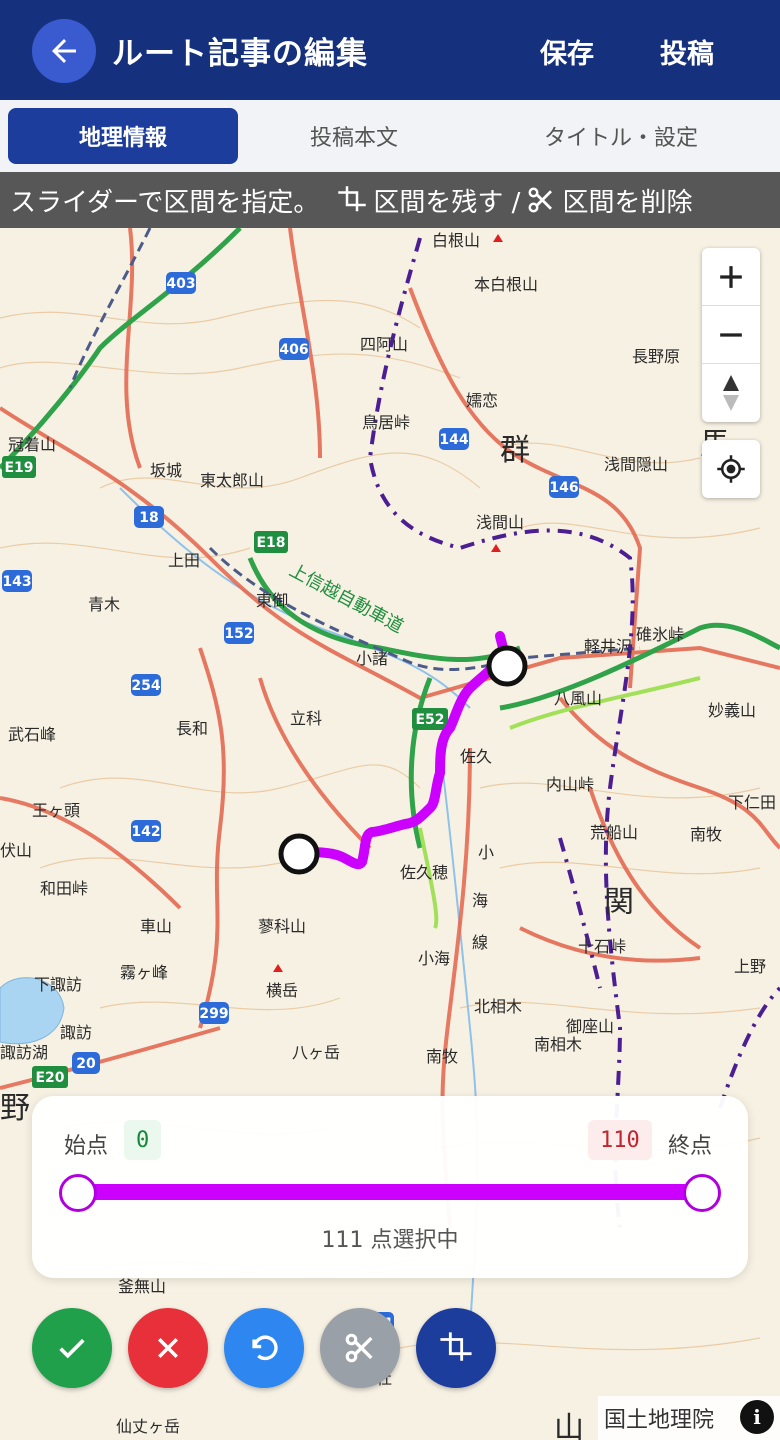 The image size is (780, 1440). Describe the element at coordinates (360, 1348) in the screenshot. I see `cut-button` at that location.